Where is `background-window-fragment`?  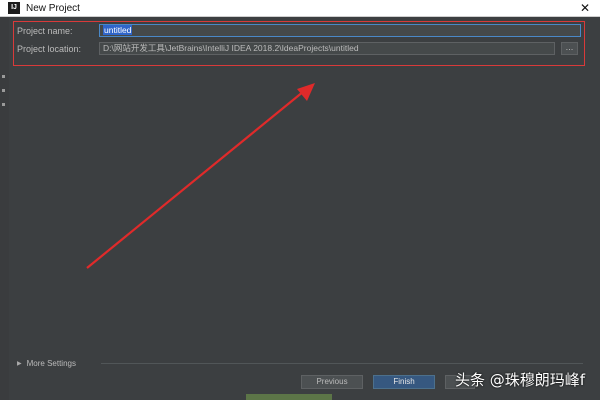
background-window-fragment is located at coordinates (289, 397).